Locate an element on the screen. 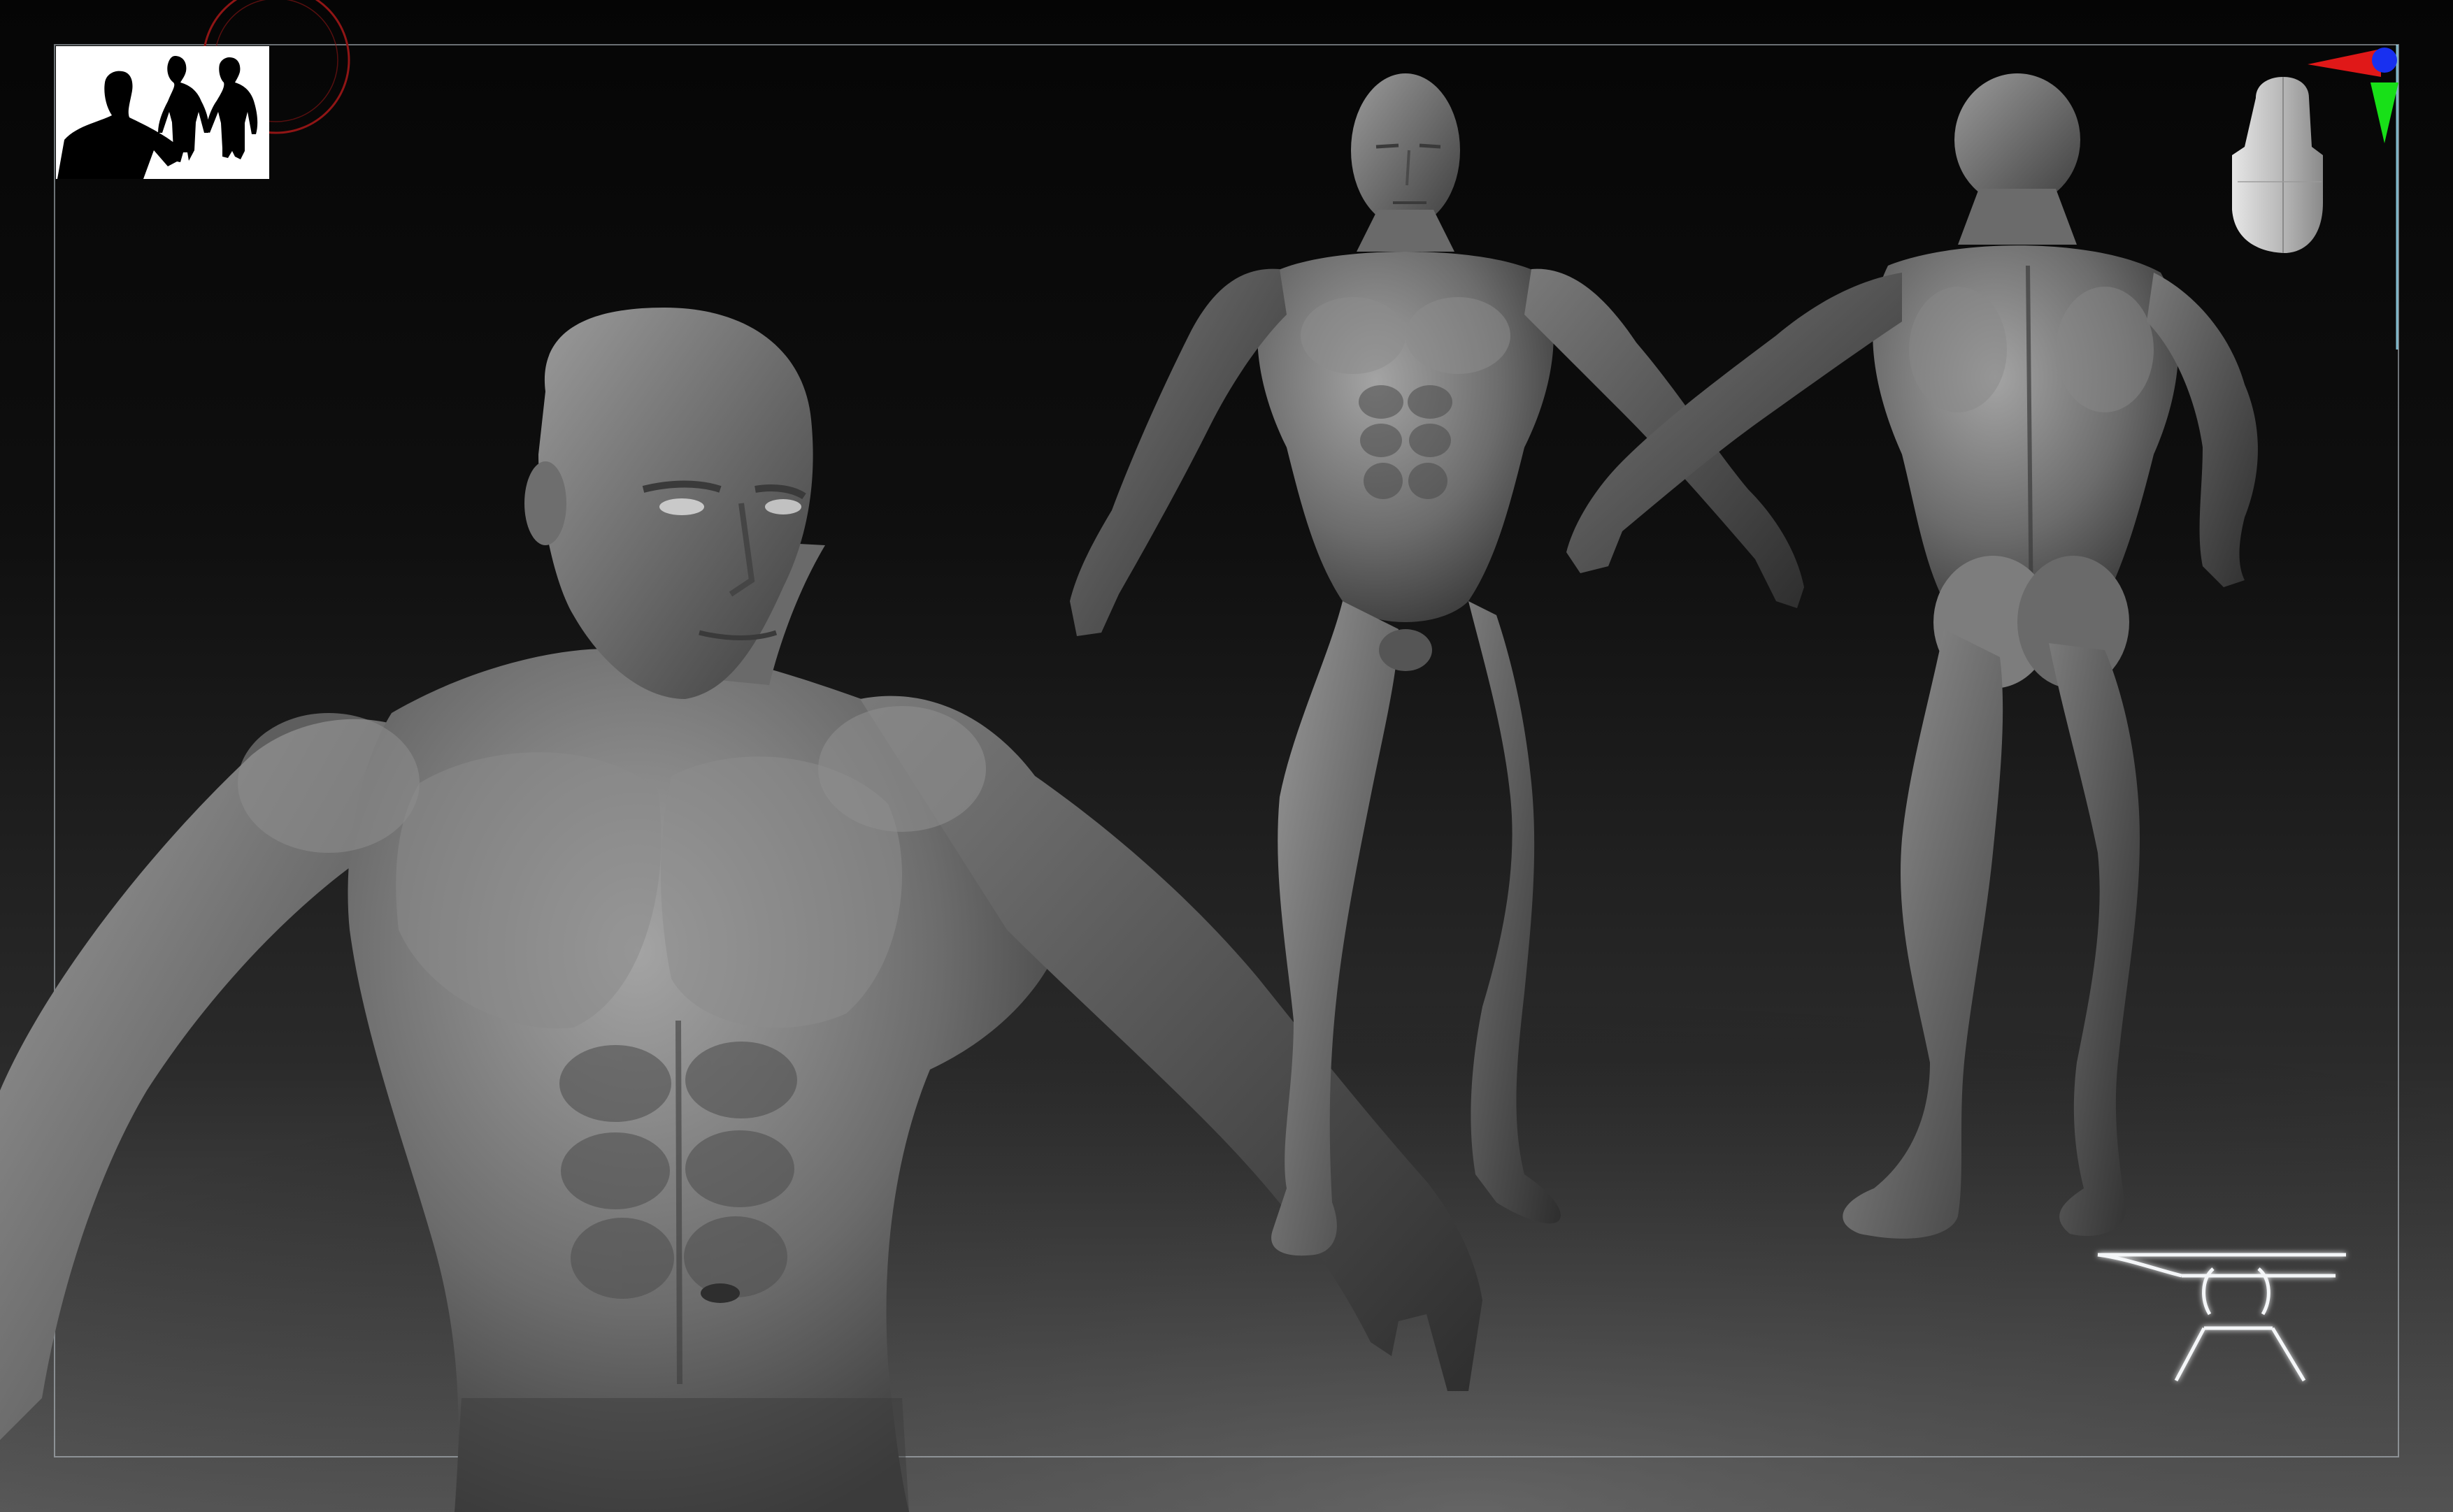 This screenshot has height=1512, width=2453. closeup-lower-shadow is located at coordinates (682, 1455).